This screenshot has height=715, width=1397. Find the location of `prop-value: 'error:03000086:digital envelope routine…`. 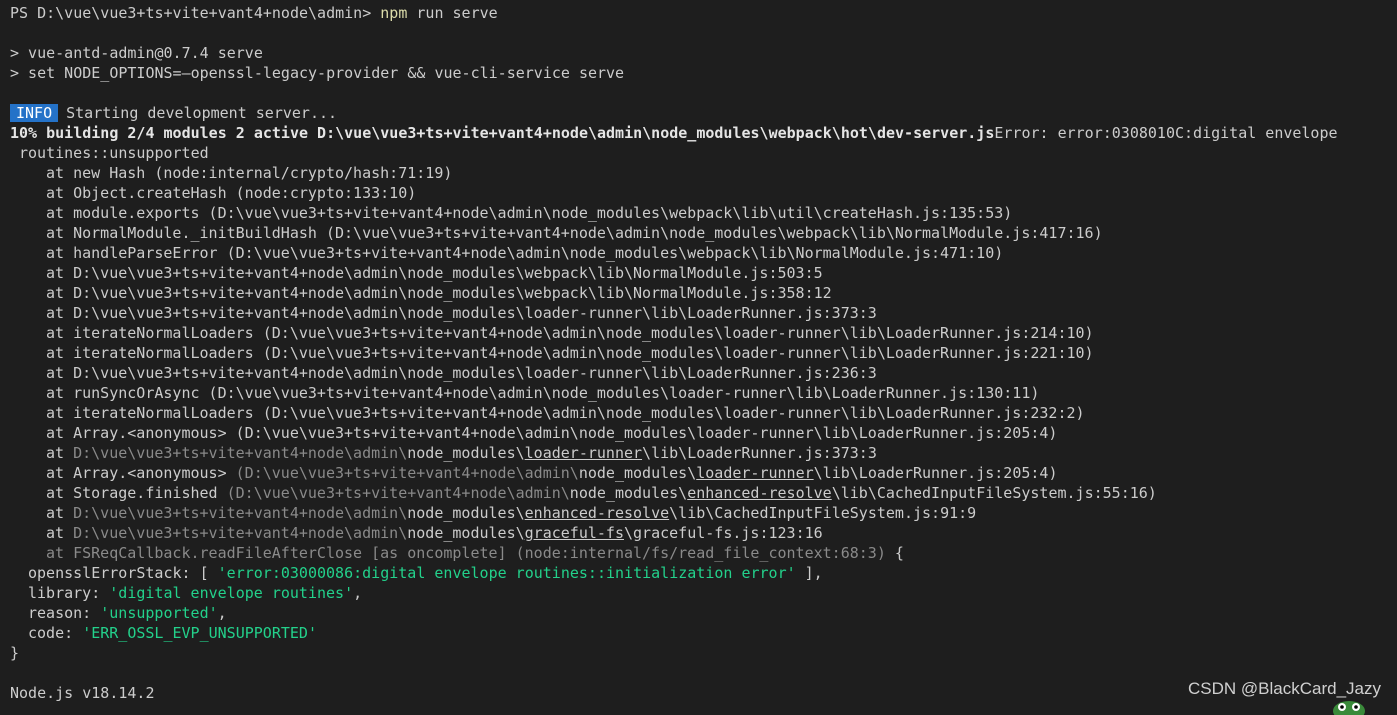

prop-value: 'error:03000086:digital envelope routine… is located at coordinates (506, 573).